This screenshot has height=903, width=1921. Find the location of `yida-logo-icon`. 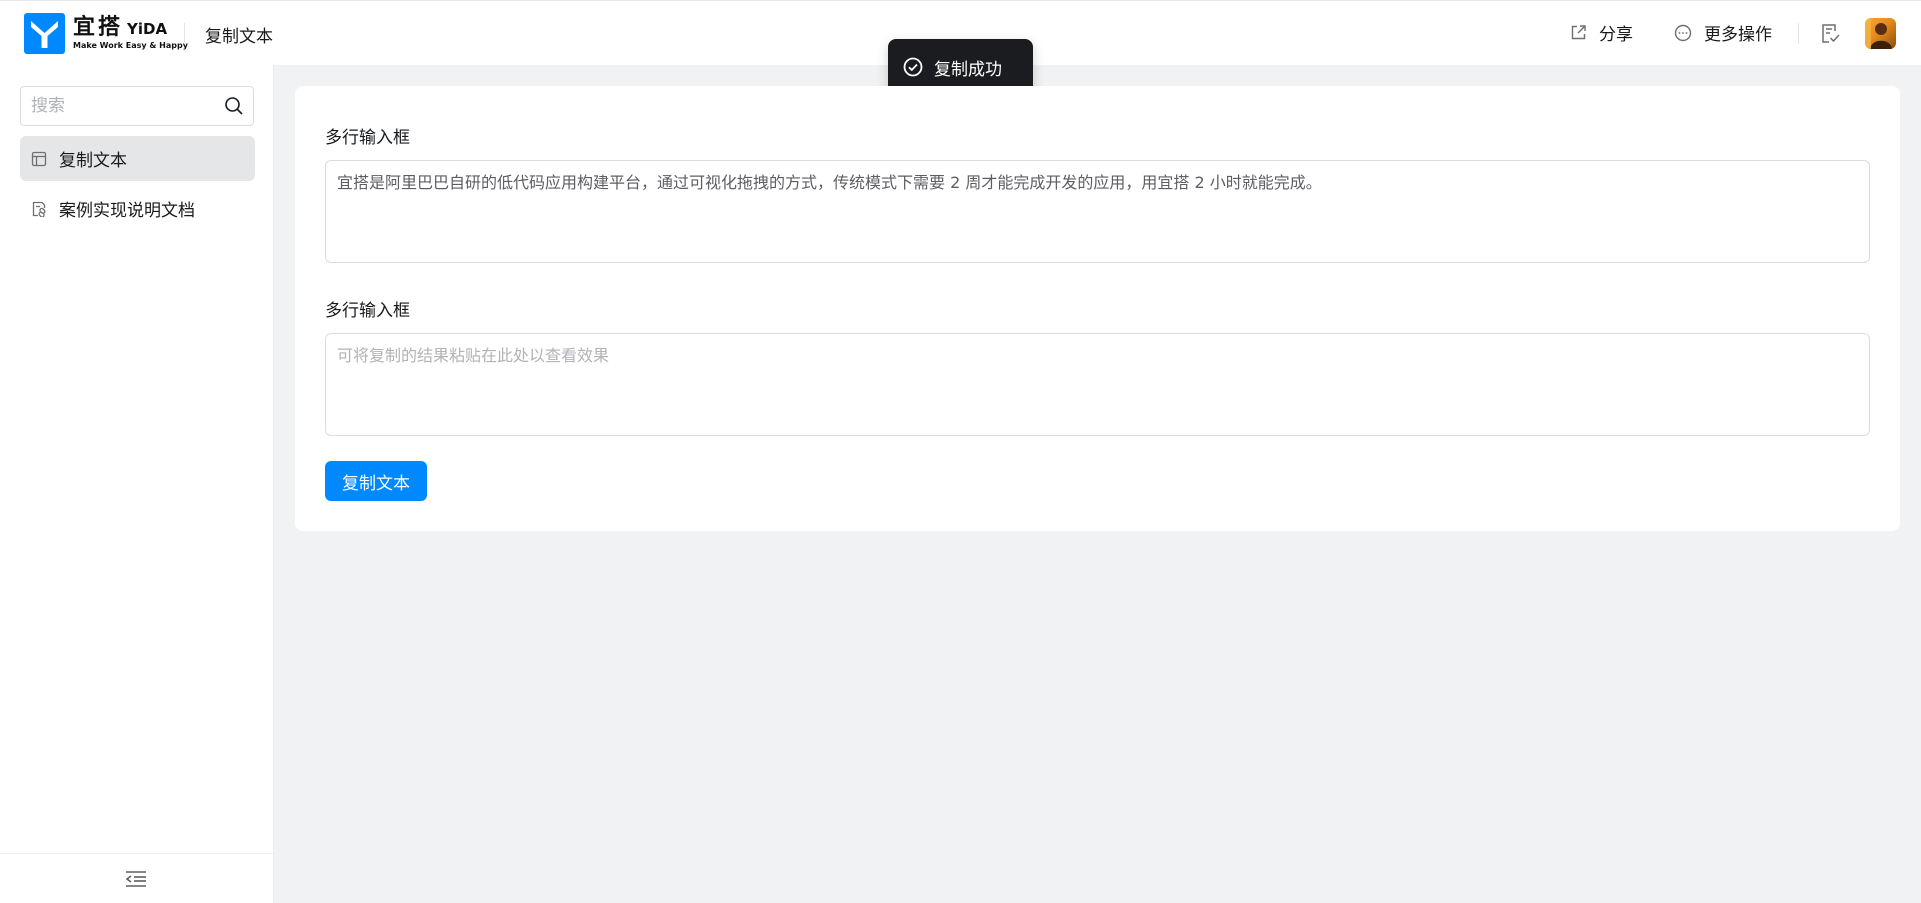

yida-logo-icon is located at coordinates (44, 33).